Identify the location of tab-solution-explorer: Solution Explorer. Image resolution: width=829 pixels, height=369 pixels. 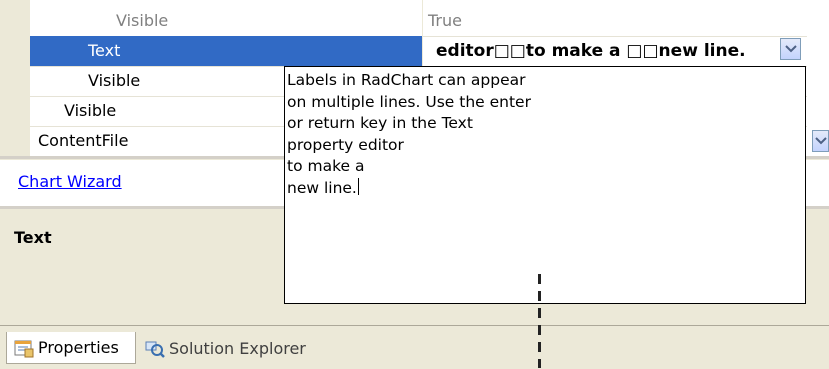
(238, 348).